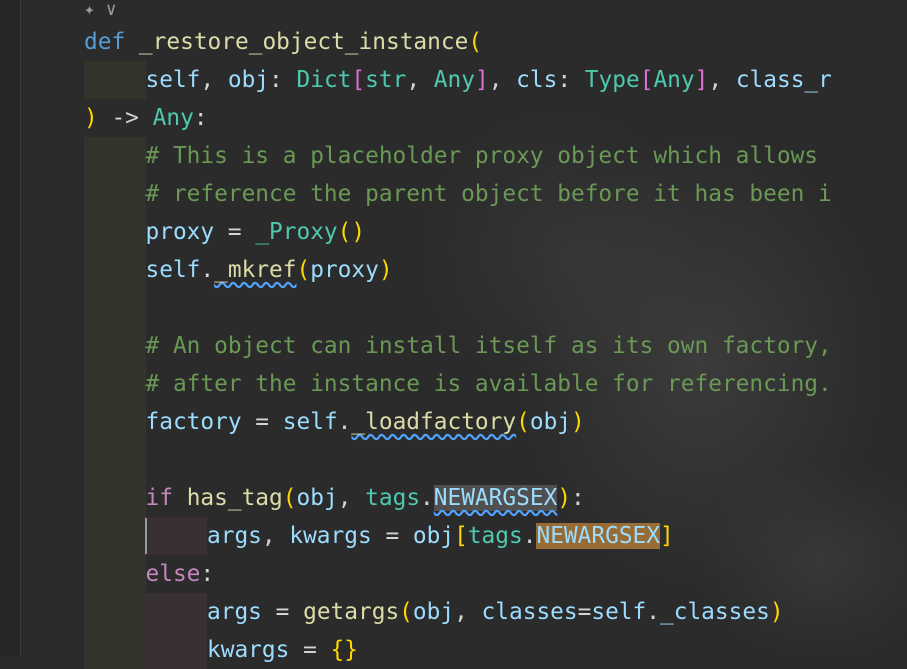 Image resolution: width=907 pixels, height=669 pixels. What do you see at coordinates (159, 498) in the screenshot?
I see `code-token: if` at bounding box center [159, 498].